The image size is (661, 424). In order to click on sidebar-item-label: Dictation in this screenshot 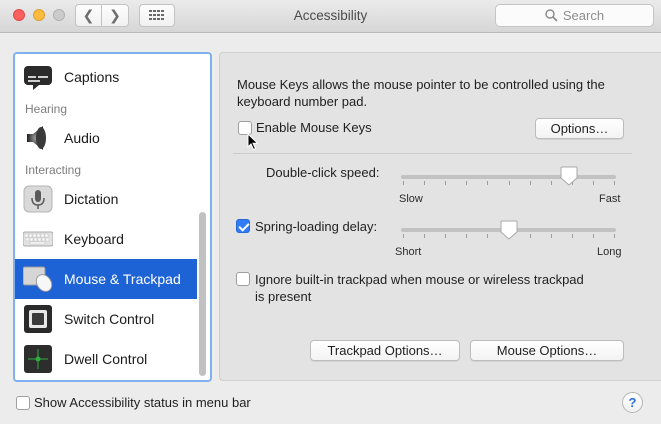, I will do `click(91, 199)`.